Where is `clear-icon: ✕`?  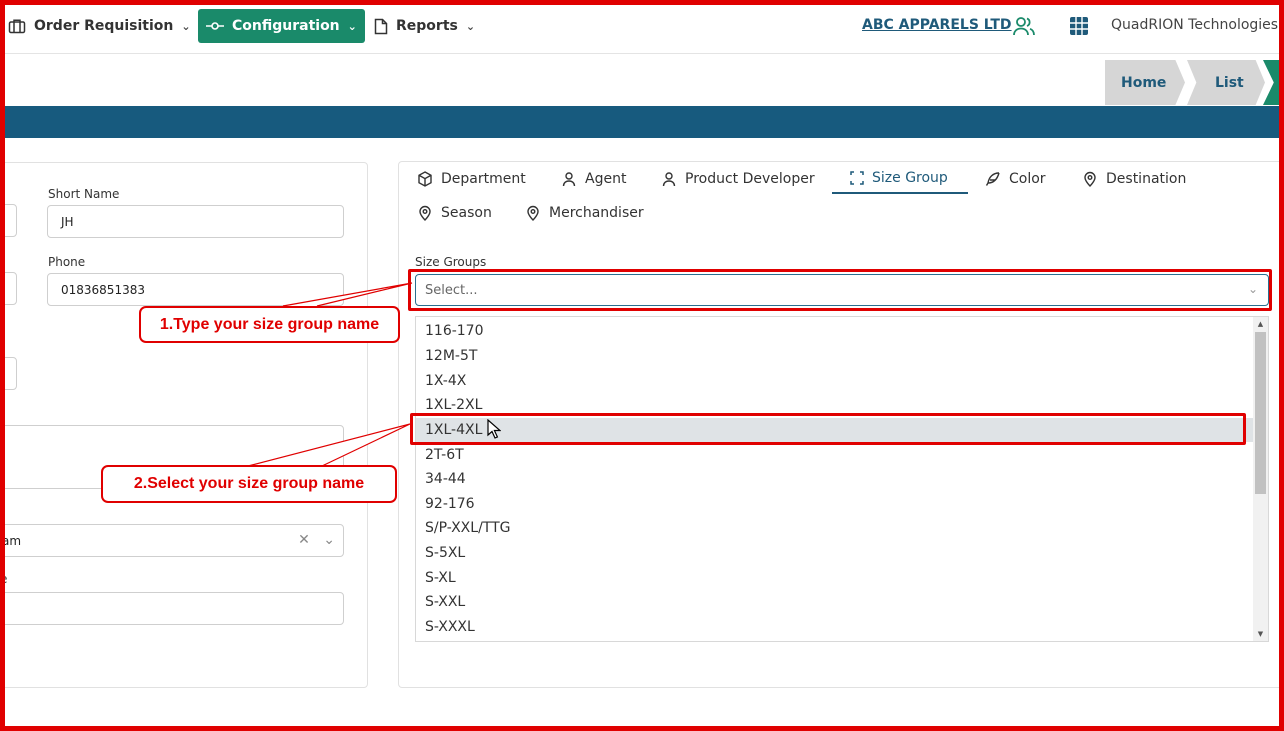
clear-icon: ✕ is located at coordinates (304, 540).